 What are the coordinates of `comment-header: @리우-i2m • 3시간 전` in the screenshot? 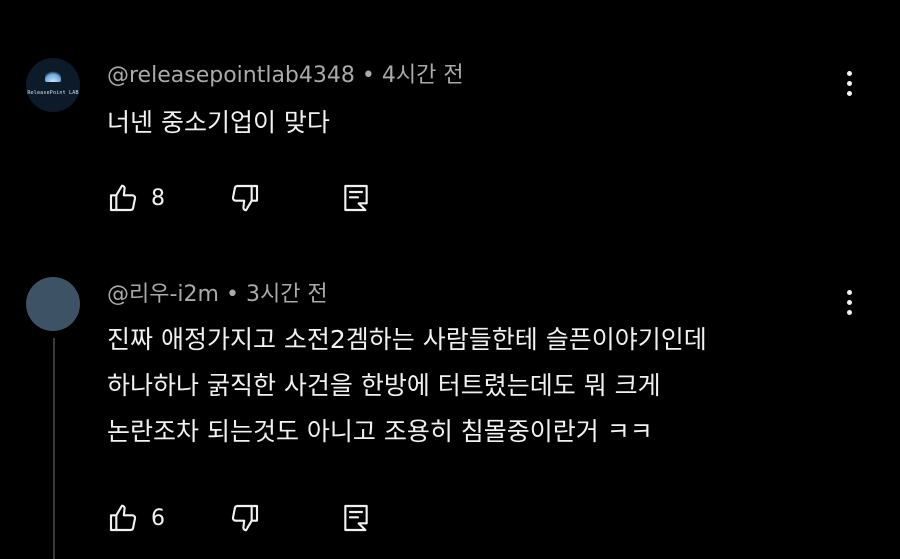 It's located at (217, 295).